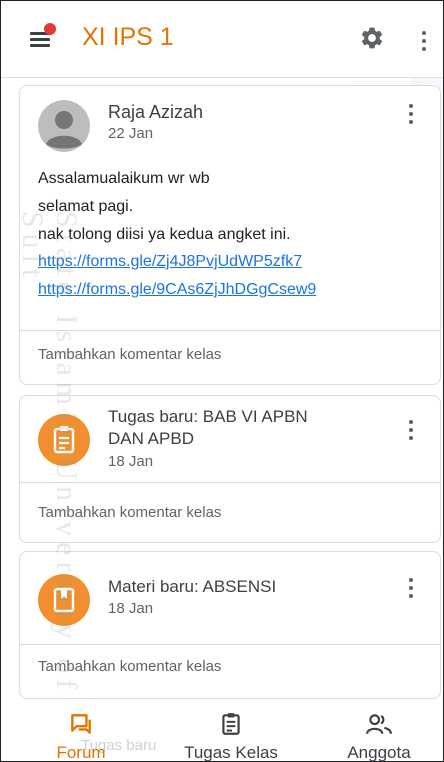 This screenshot has height=762, width=444. Describe the element at coordinates (208, 428) in the screenshot. I see `assignment-title: Tugas baru: BAB VI APBN DAN APBD` at that location.